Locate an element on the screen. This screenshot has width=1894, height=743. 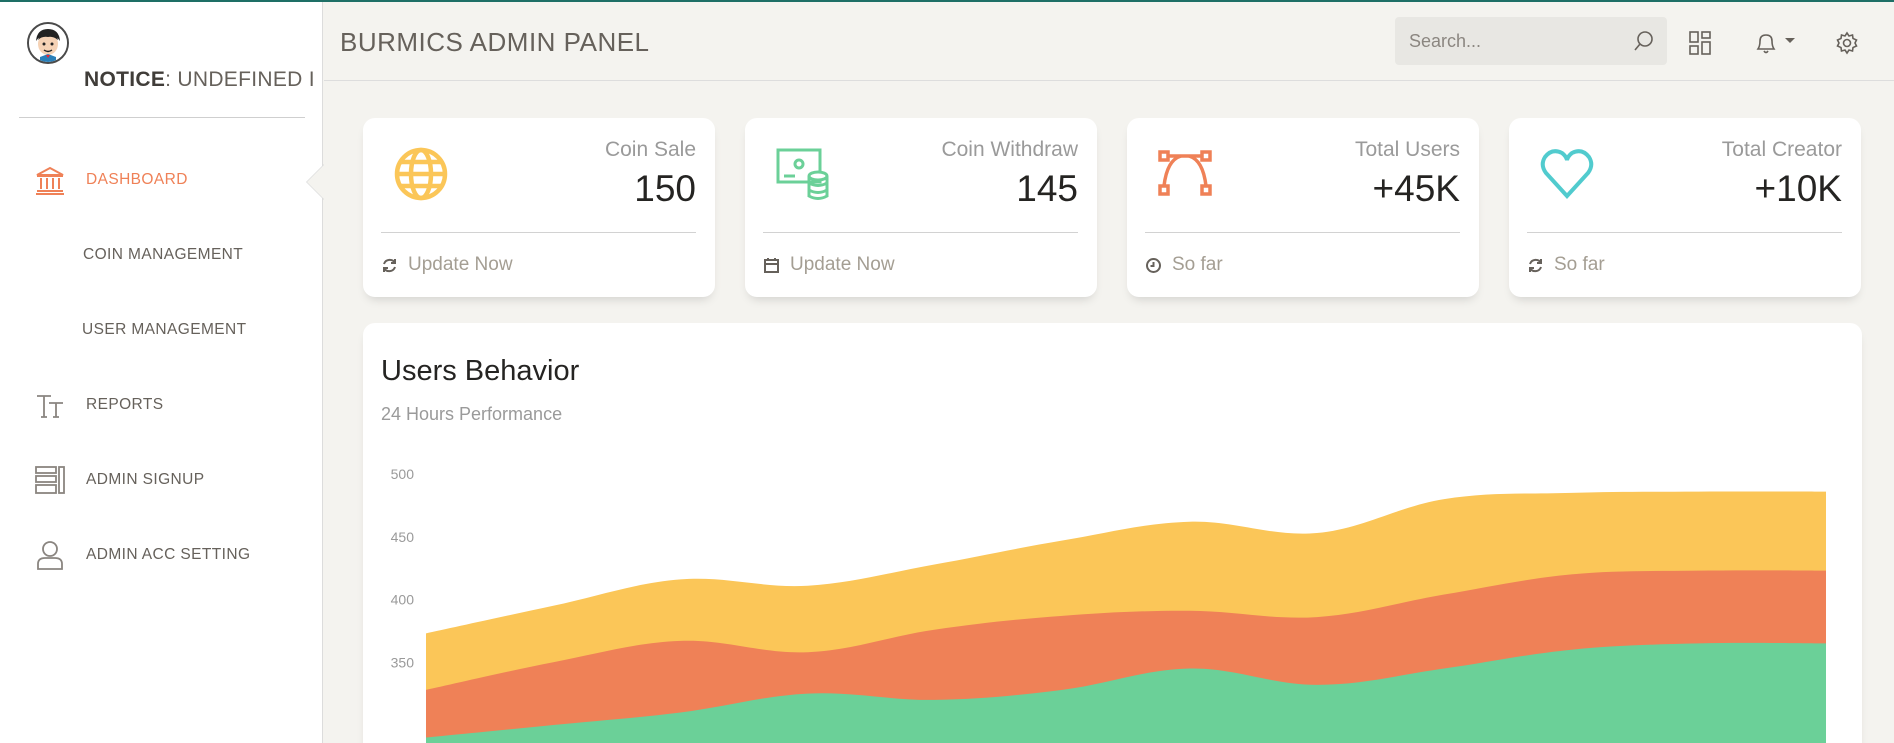
vector-icon is located at coordinates (1185, 173).